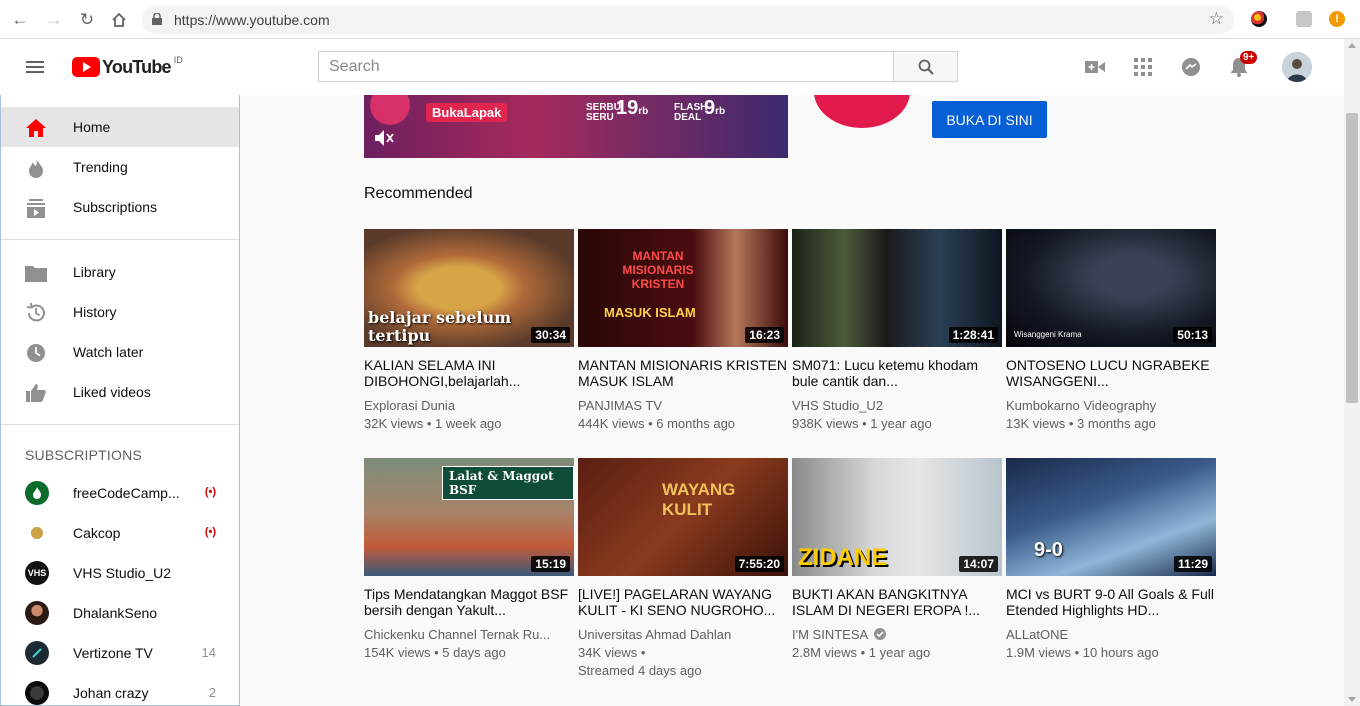  What do you see at coordinates (1191, 67) in the screenshot?
I see `messages-icon` at bounding box center [1191, 67].